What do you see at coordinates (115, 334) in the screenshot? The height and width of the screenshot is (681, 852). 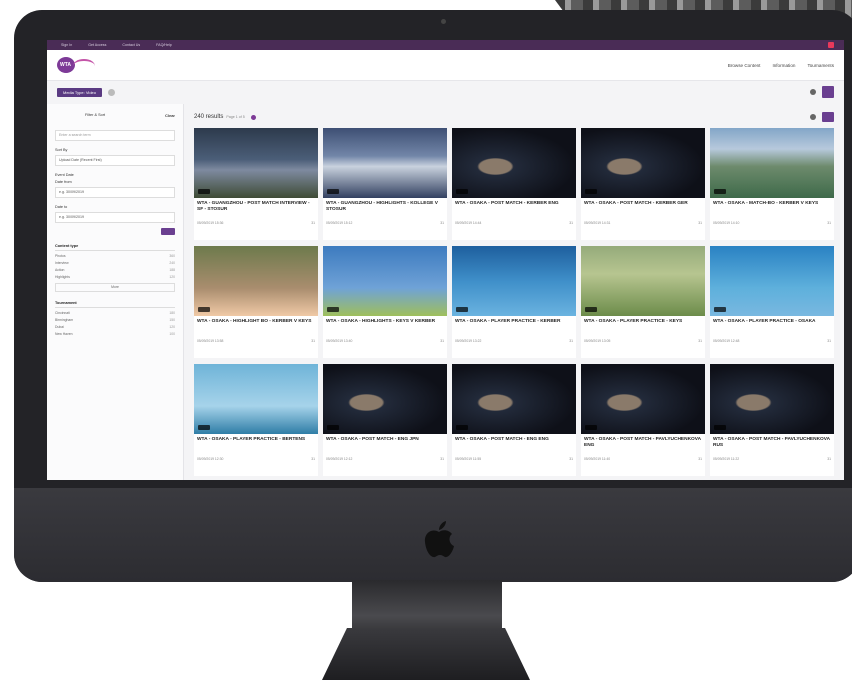 I see `filter-row: New Haven 100` at bounding box center [115, 334].